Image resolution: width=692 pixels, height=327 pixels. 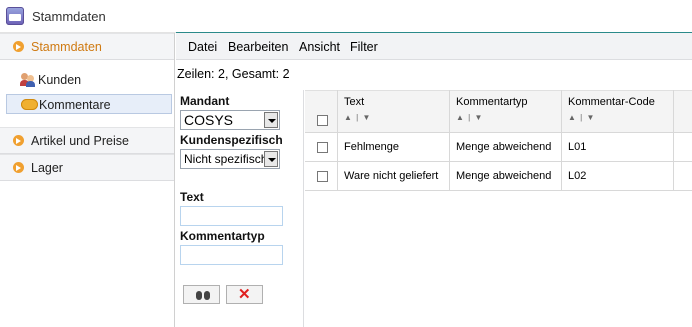 I want to click on kundenspezifisch-select: Nicht spezifisch, so click(x=230, y=159).